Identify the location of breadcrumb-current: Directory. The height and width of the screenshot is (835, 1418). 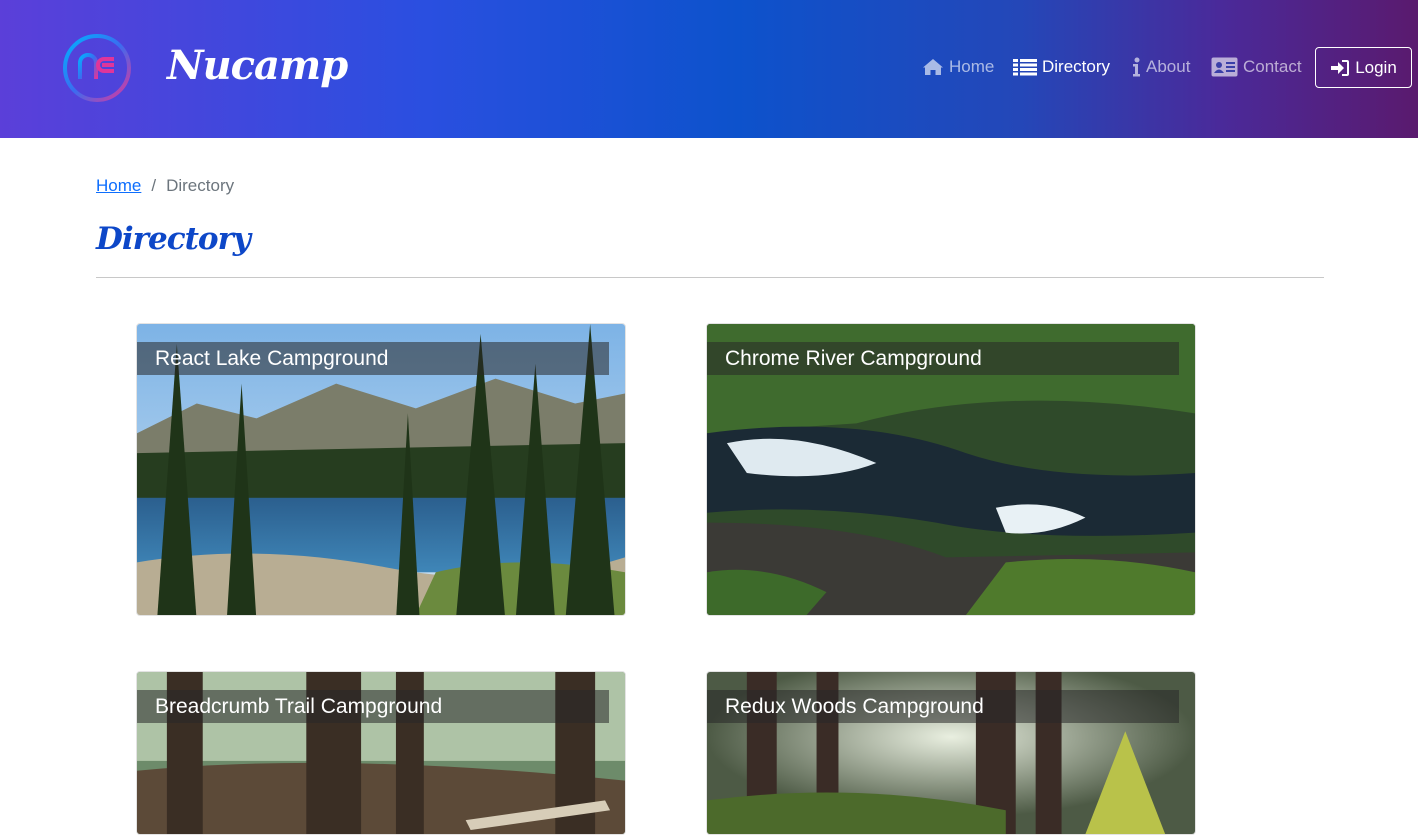
(200, 185).